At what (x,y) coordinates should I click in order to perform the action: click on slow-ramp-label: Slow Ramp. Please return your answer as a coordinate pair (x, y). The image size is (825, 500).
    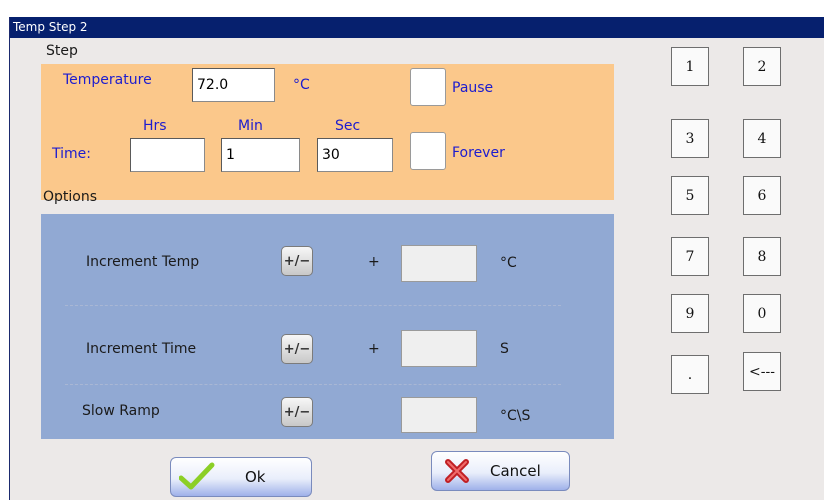
    Looking at the image, I should click on (121, 411).